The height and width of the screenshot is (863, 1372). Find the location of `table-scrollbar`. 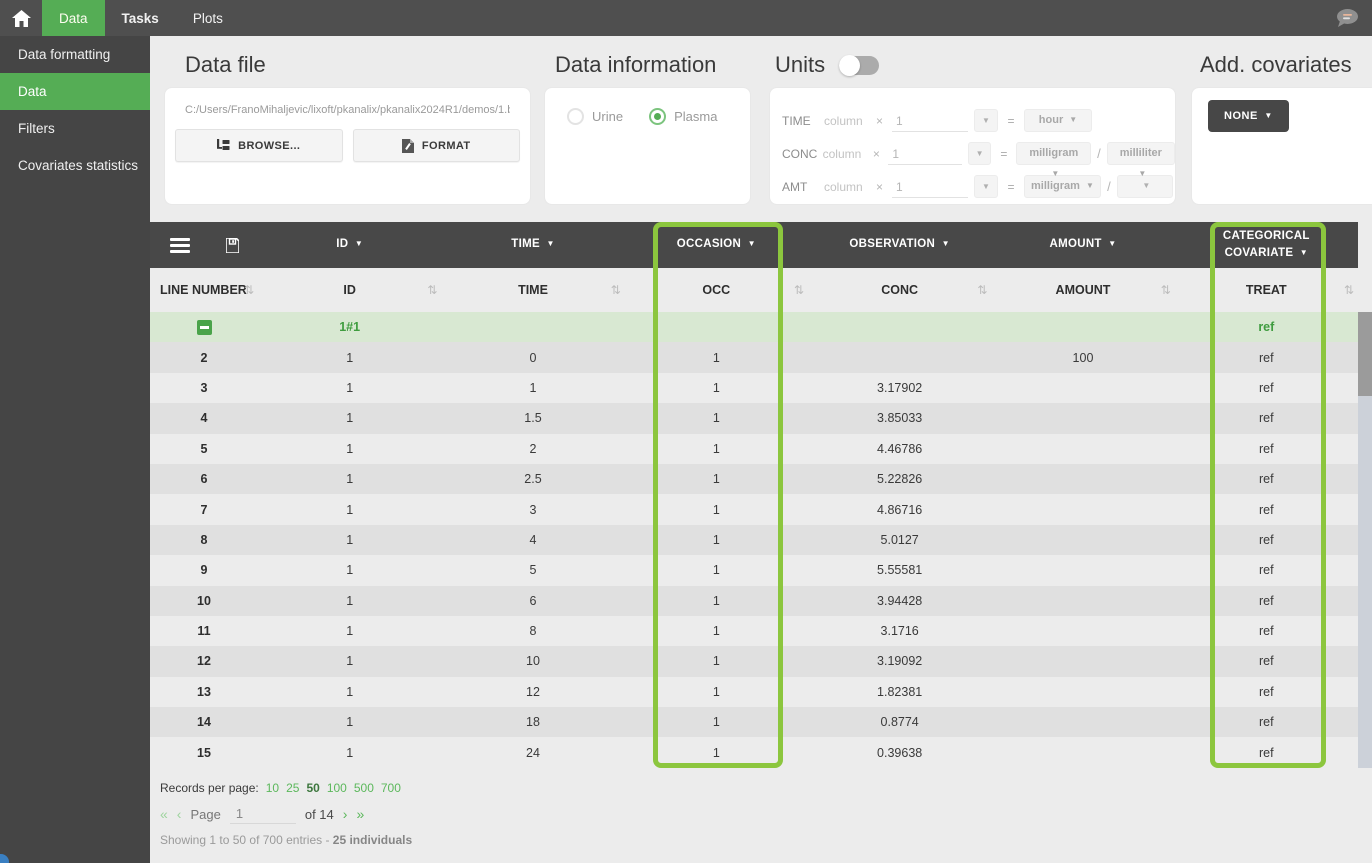

table-scrollbar is located at coordinates (1365, 540).